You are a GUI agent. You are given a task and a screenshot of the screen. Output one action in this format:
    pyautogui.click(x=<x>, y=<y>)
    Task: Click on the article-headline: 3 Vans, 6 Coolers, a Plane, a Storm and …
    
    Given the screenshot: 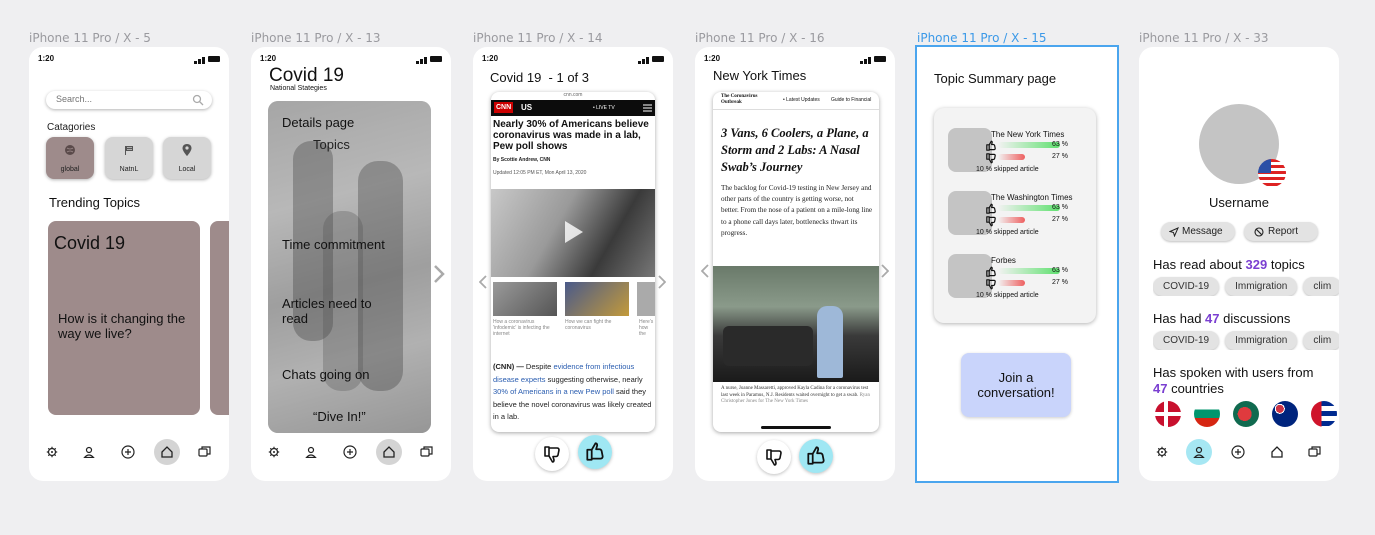 What is the action you would take?
    pyautogui.click(x=795, y=150)
    